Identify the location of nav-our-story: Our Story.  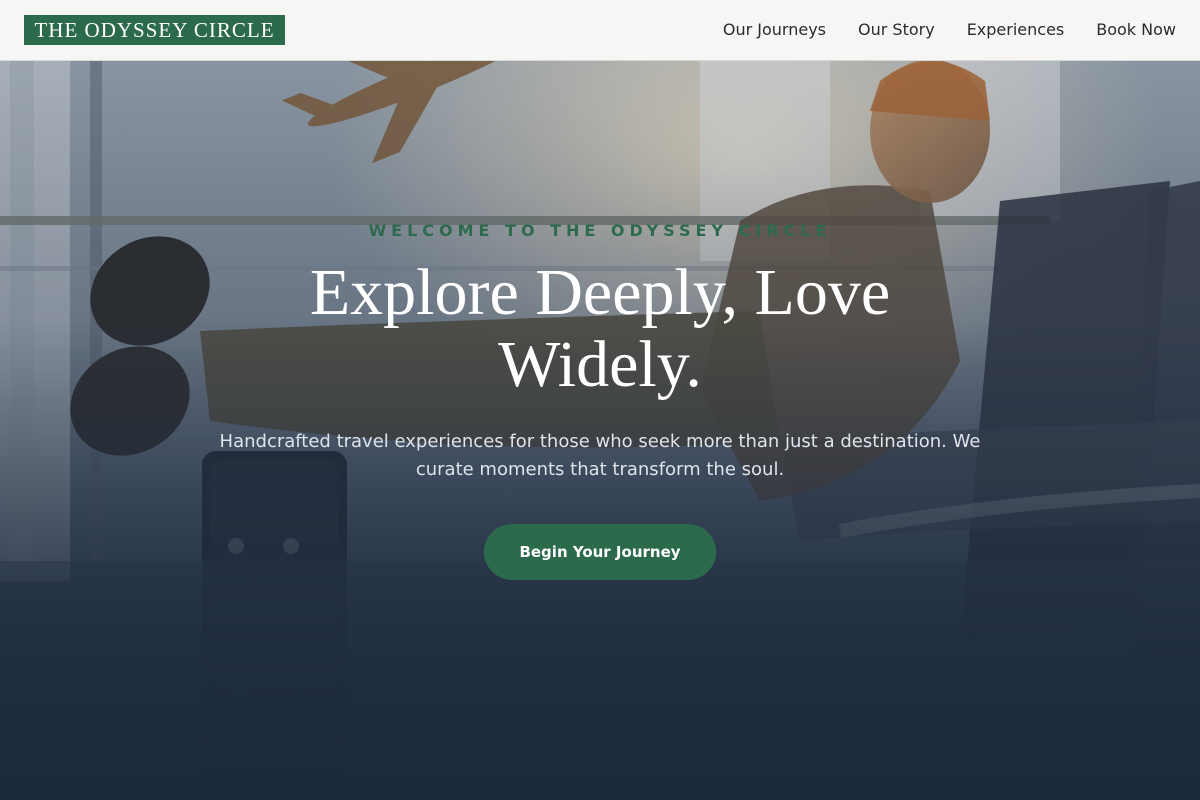
(896, 30).